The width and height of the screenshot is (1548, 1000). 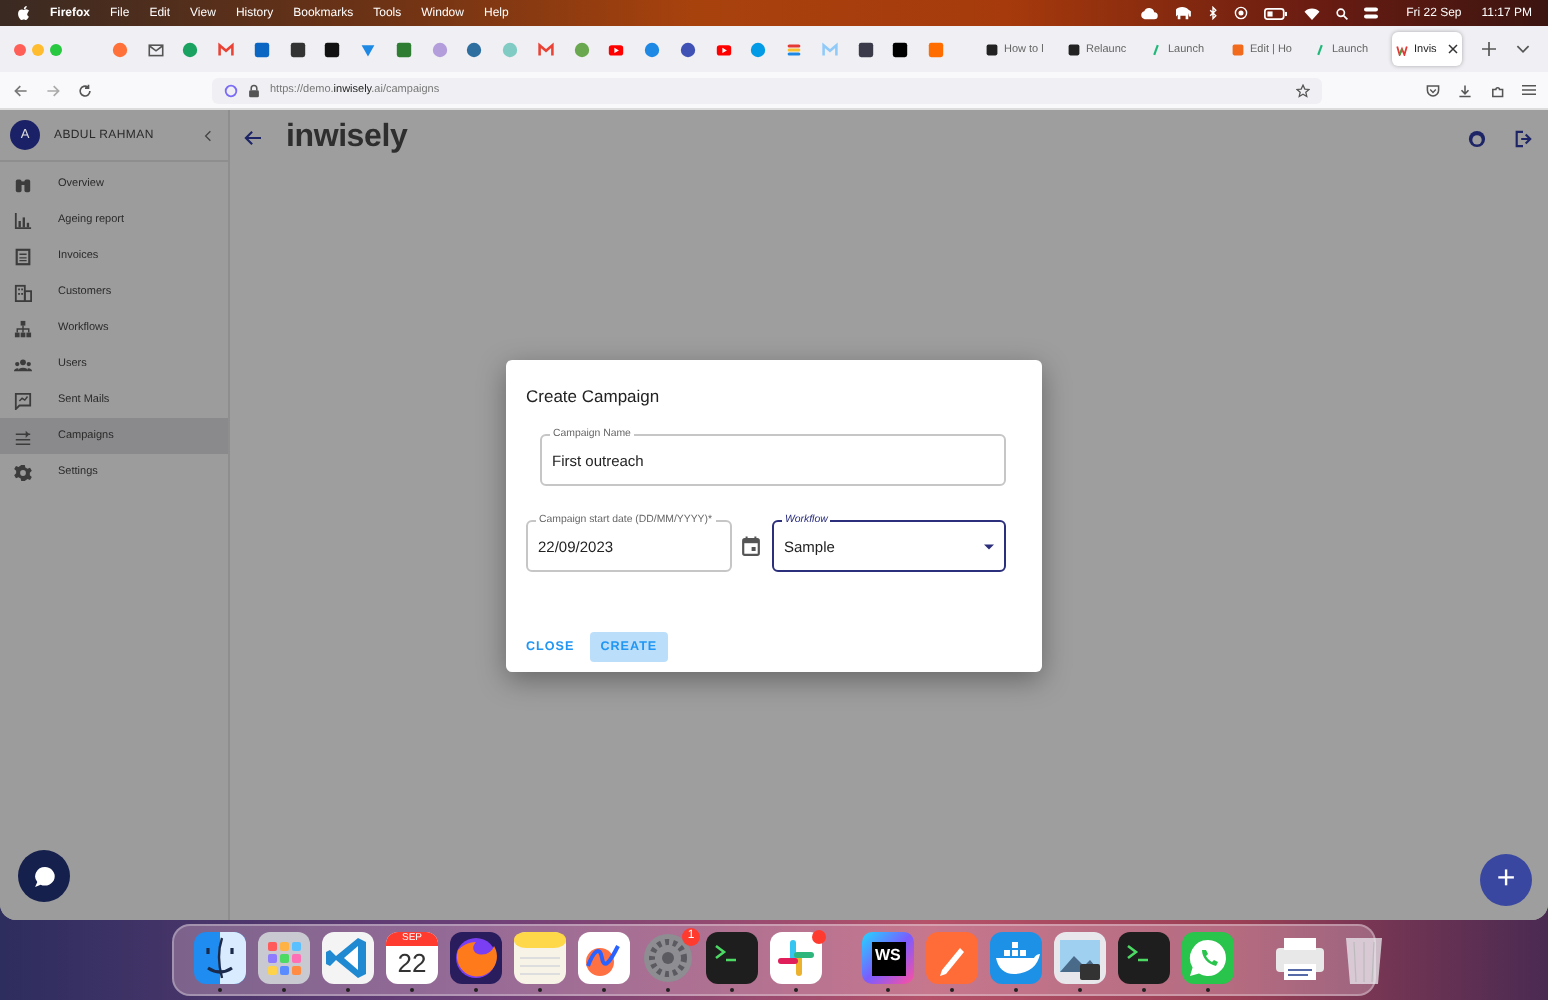 I want to click on menu-icon, so click(x=1529, y=90).